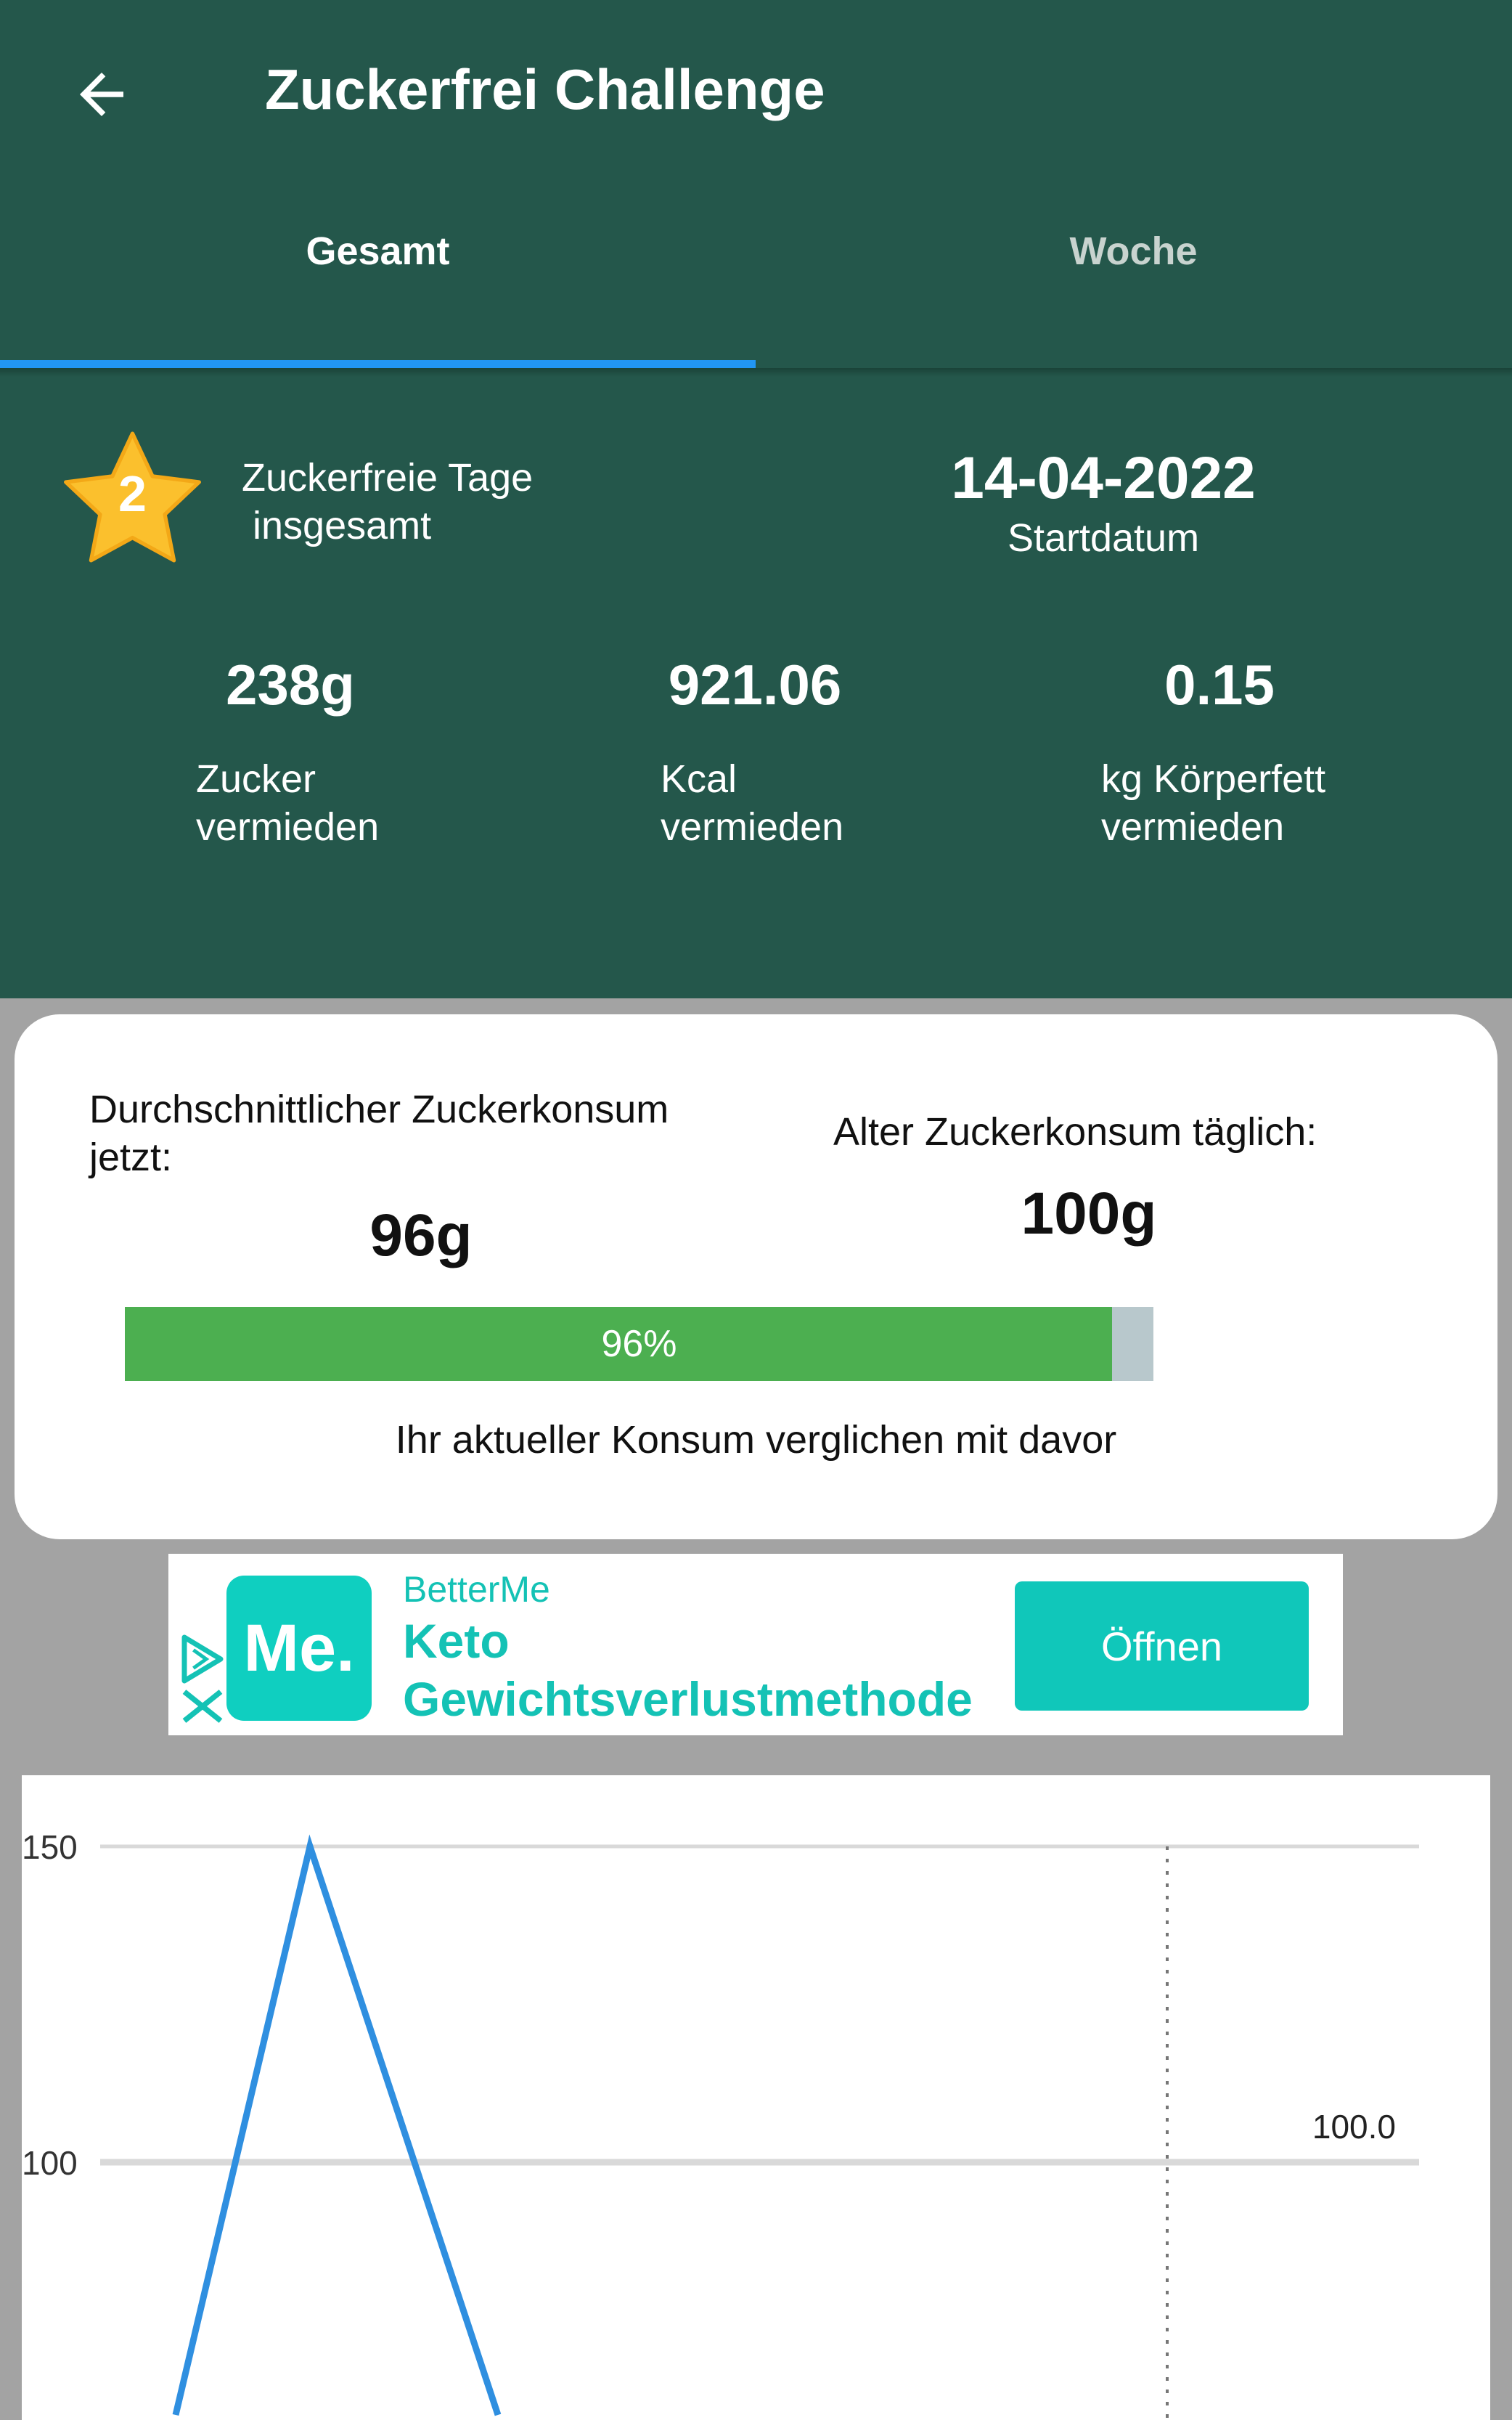 This screenshot has width=1512, height=2420. I want to click on current-consumption-label: Durchschnittlicher Zuckerkonsum jetzt:, so click(379, 1133).